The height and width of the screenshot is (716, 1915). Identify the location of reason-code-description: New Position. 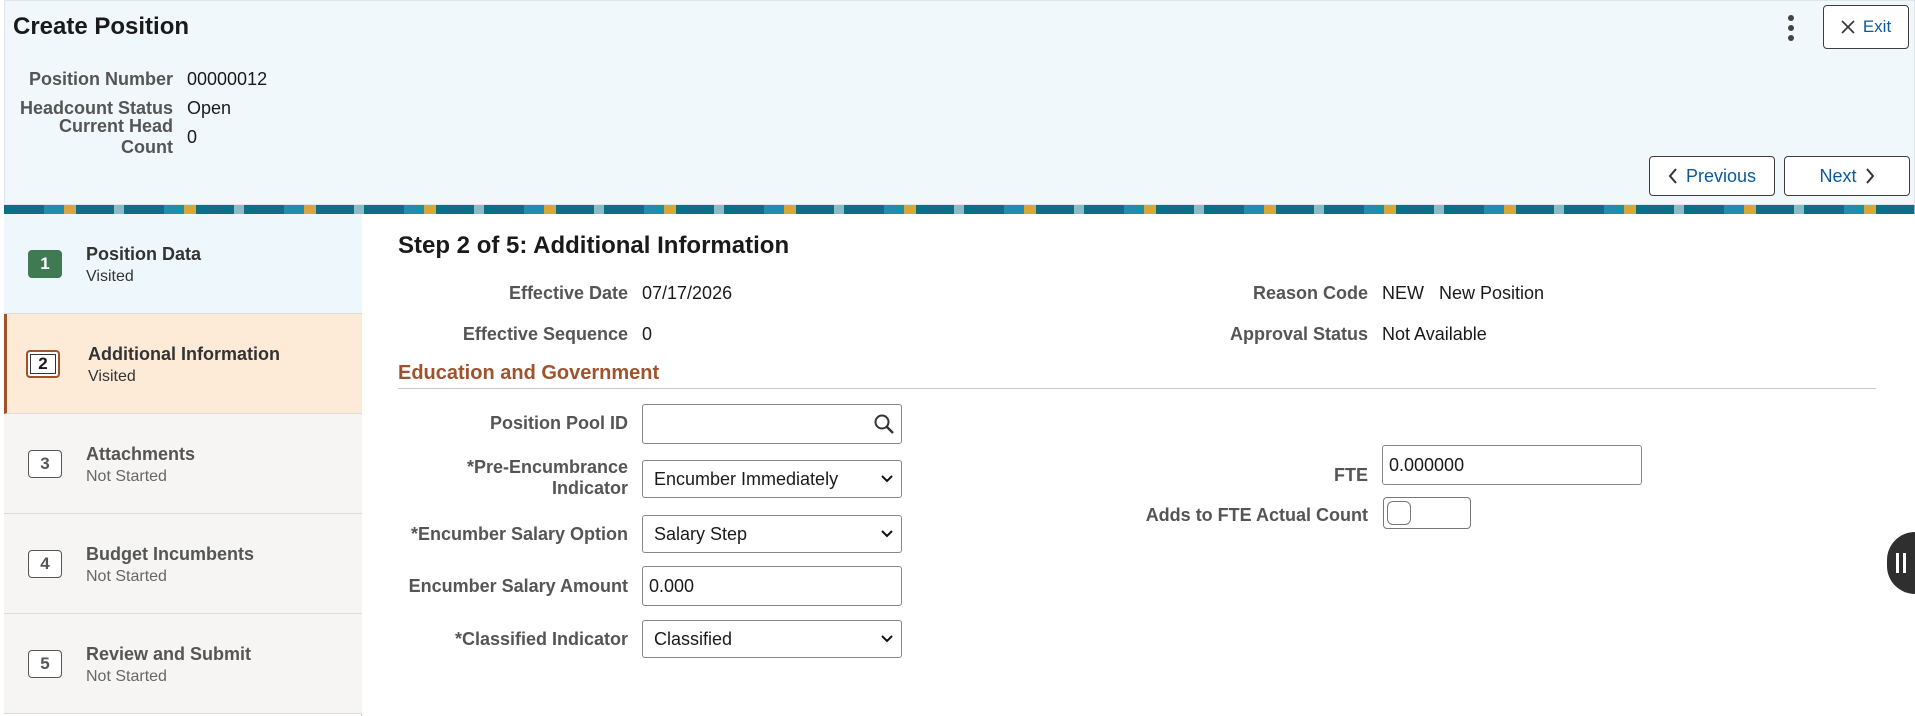
(1492, 293).